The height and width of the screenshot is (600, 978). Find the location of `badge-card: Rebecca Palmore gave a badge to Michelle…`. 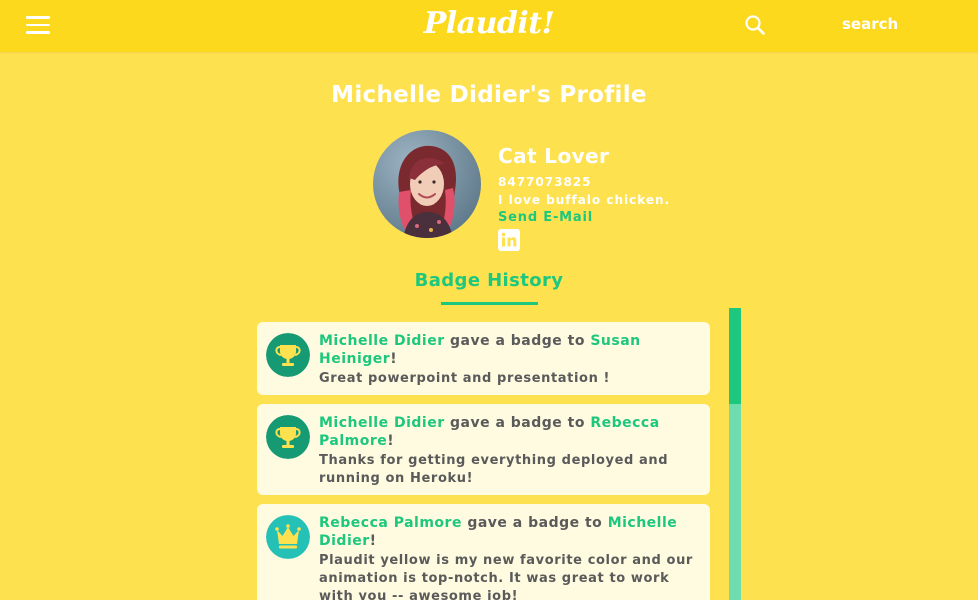

badge-card: Rebecca Palmore gave a badge to Michelle… is located at coordinates (483, 552).